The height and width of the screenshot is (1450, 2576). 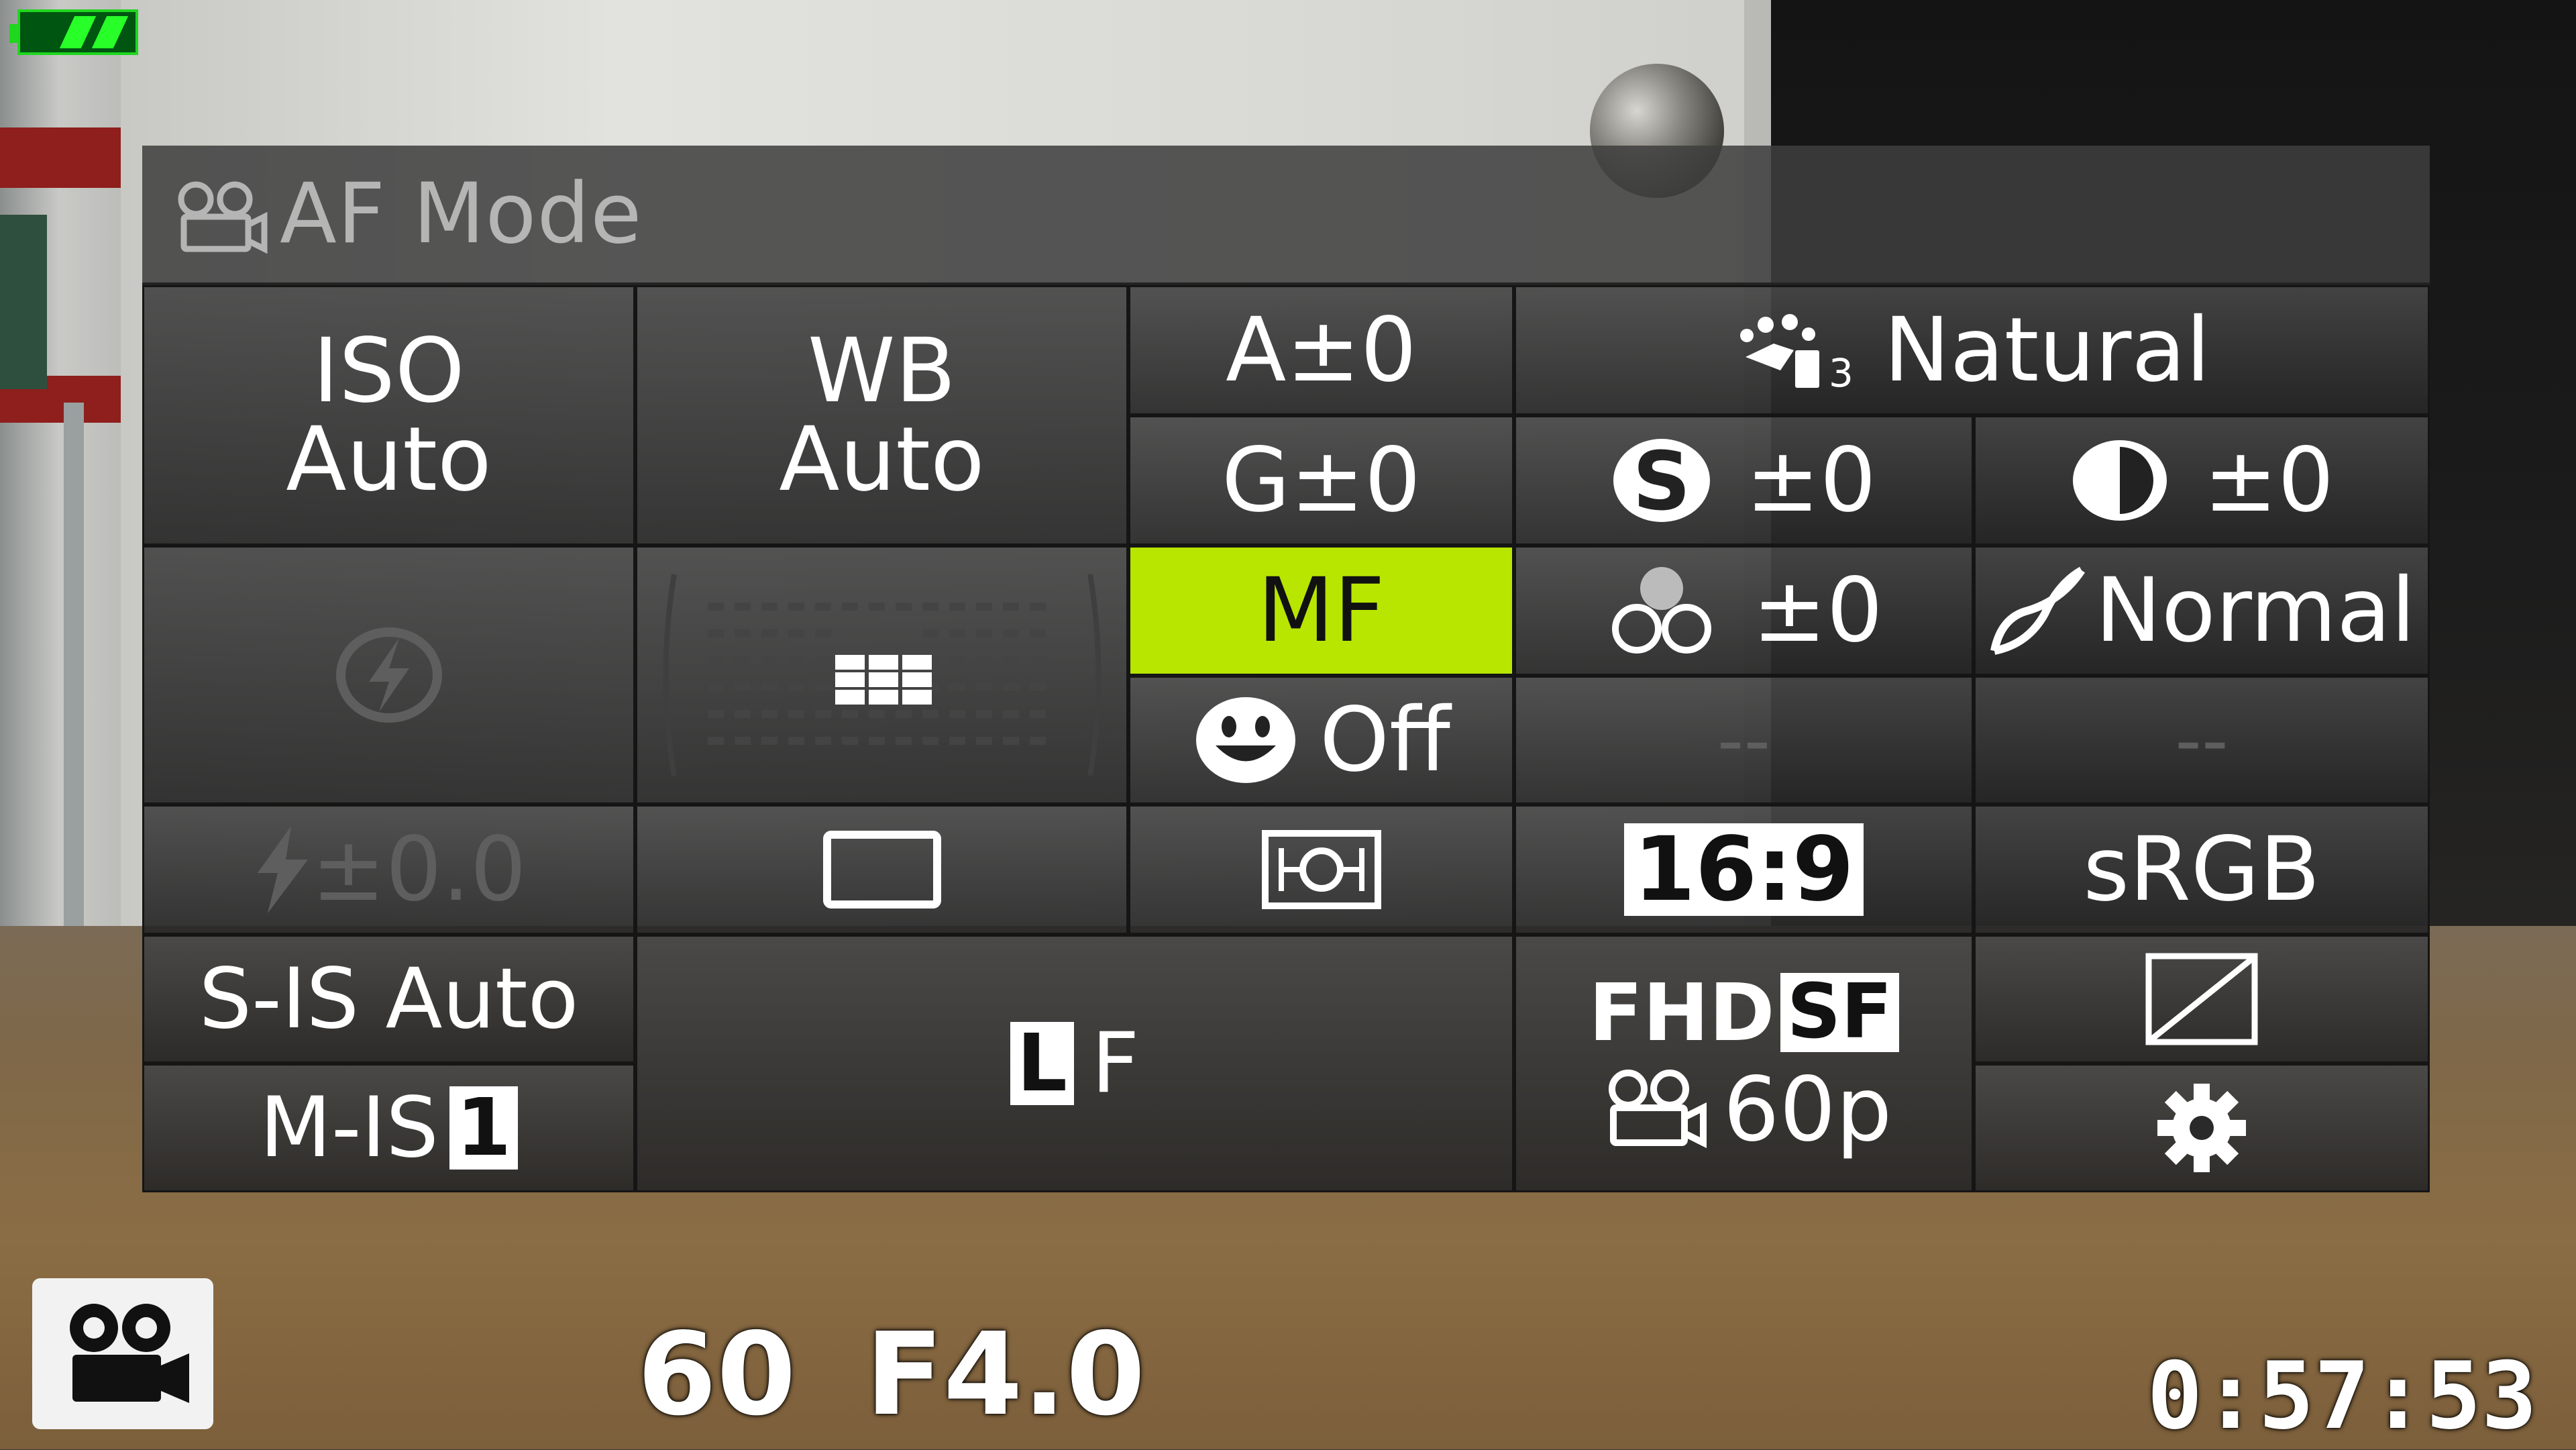 What do you see at coordinates (882, 459) in the screenshot?
I see `wb-value: Auto` at bounding box center [882, 459].